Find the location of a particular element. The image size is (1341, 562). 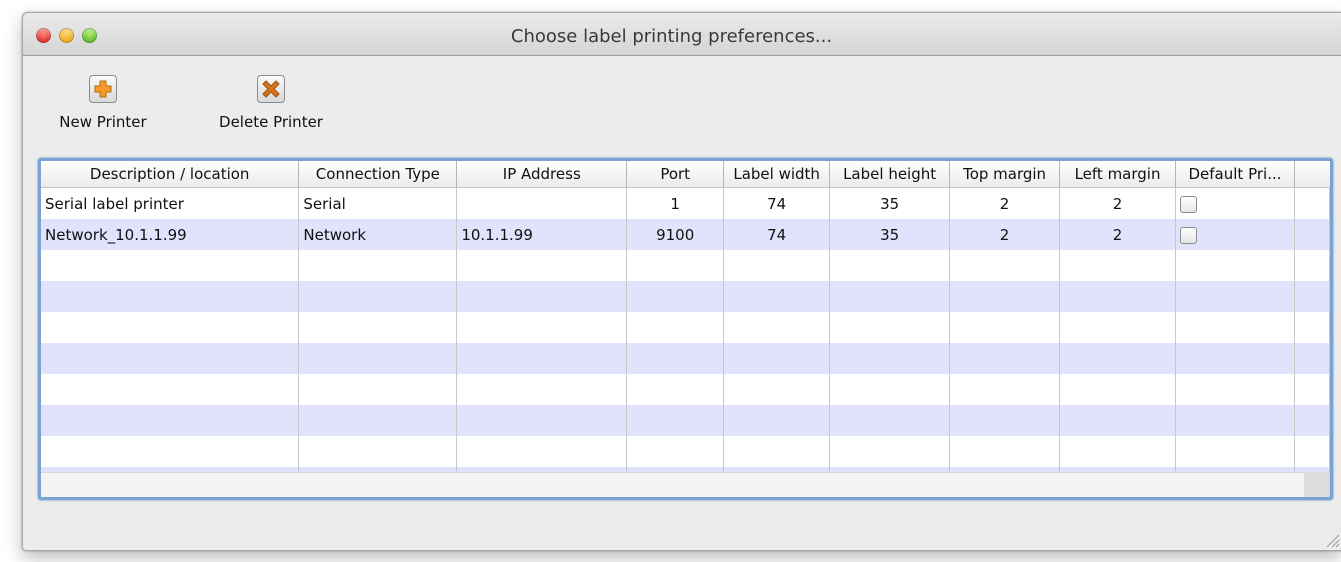

delete-printer-button: Delete Printer is located at coordinates (271, 103).